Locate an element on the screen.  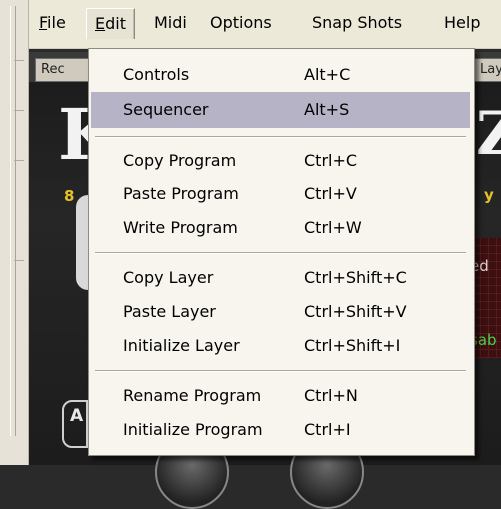
menu-file-label-rest: ile is located at coordinates (56, 22).